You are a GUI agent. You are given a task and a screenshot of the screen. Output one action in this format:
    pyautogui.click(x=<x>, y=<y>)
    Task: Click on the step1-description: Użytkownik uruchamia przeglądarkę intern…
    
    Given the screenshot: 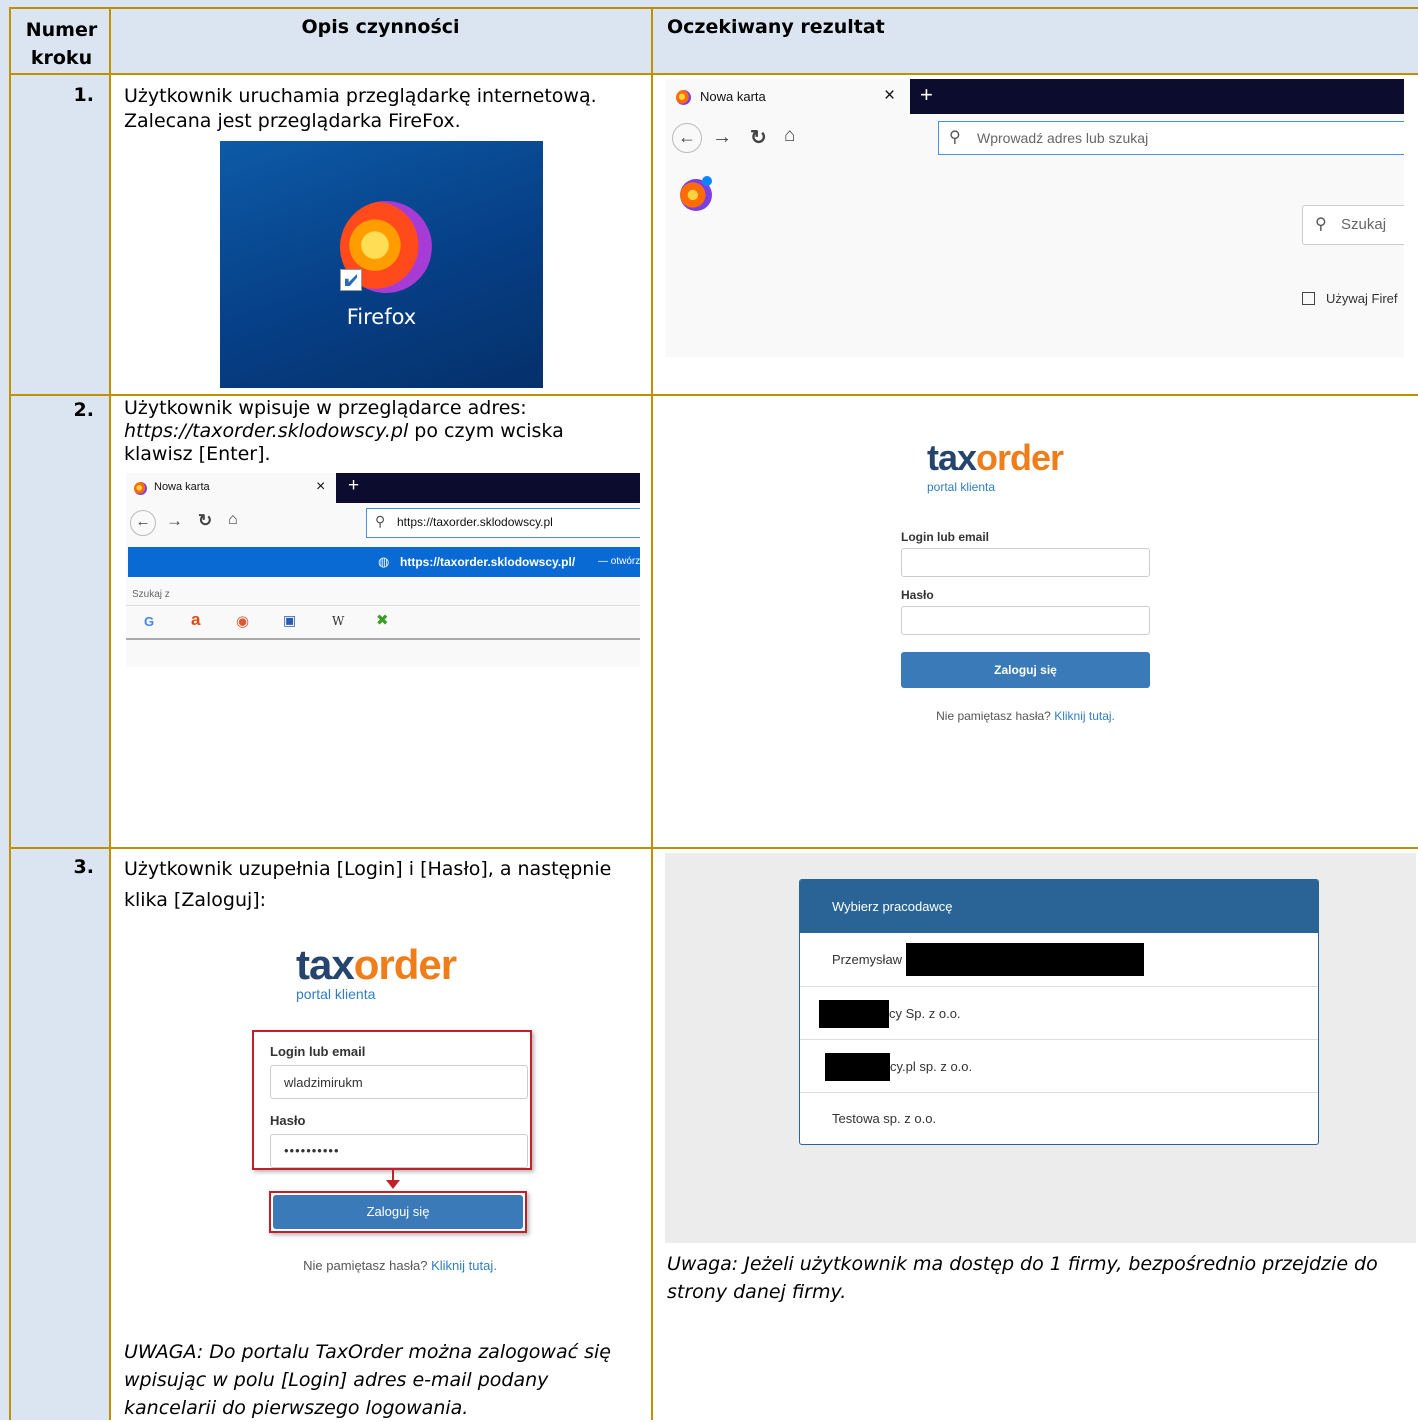 What is the action you would take?
    pyautogui.click(x=360, y=109)
    